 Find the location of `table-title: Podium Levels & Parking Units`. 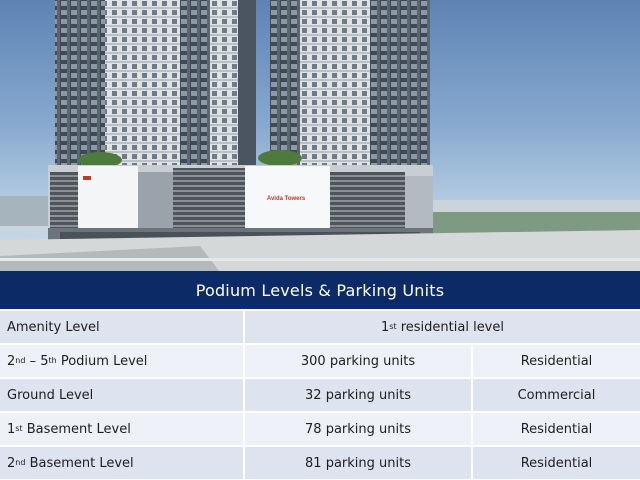

table-title: Podium Levels & Parking Units is located at coordinates (320, 290).